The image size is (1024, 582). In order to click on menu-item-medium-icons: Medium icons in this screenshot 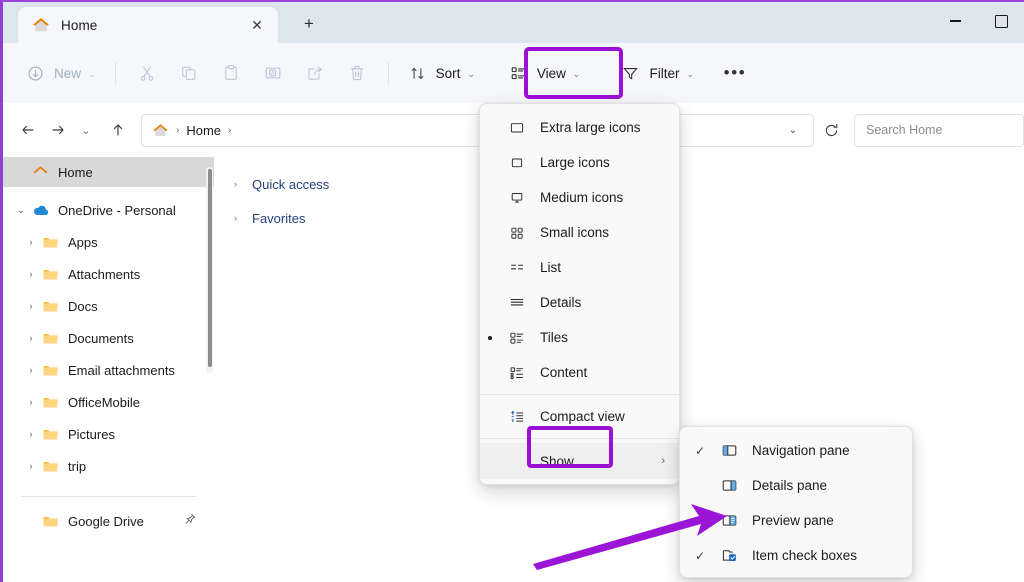, I will do `click(579, 197)`.